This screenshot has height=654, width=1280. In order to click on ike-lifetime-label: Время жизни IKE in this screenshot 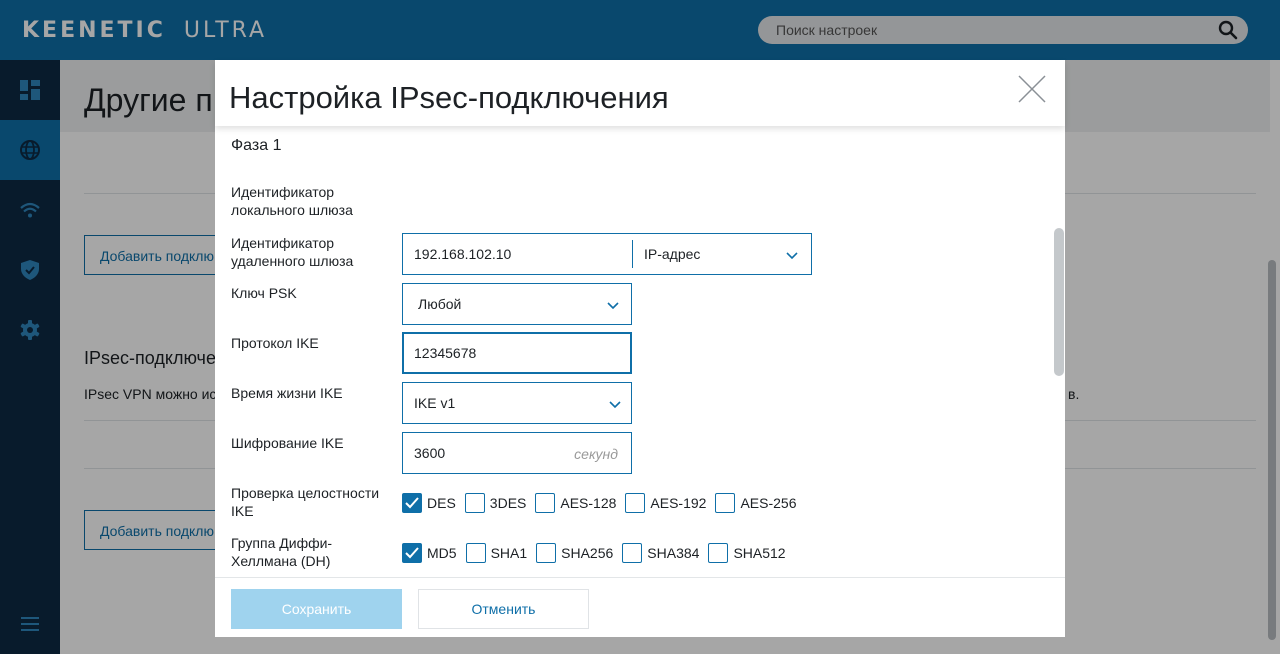, I will do `click(287, 393)`.